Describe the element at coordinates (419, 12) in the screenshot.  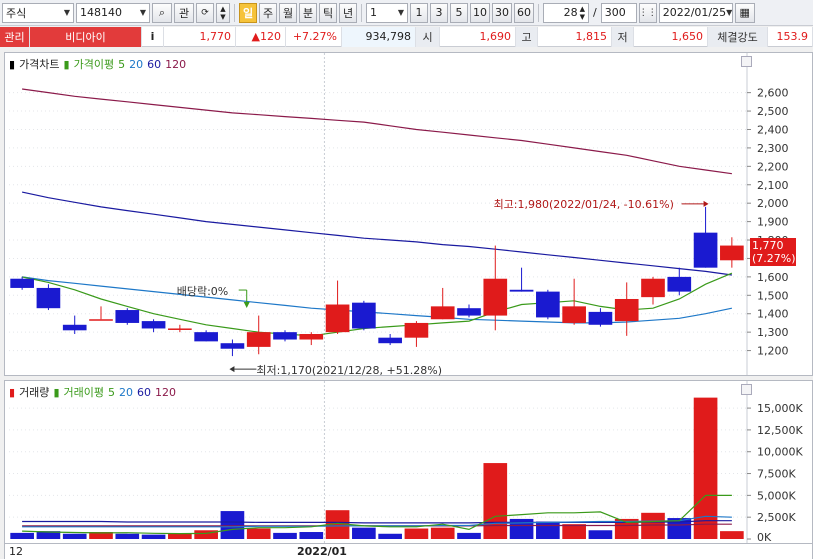
I see `interval-preset-1: 1` at that location.